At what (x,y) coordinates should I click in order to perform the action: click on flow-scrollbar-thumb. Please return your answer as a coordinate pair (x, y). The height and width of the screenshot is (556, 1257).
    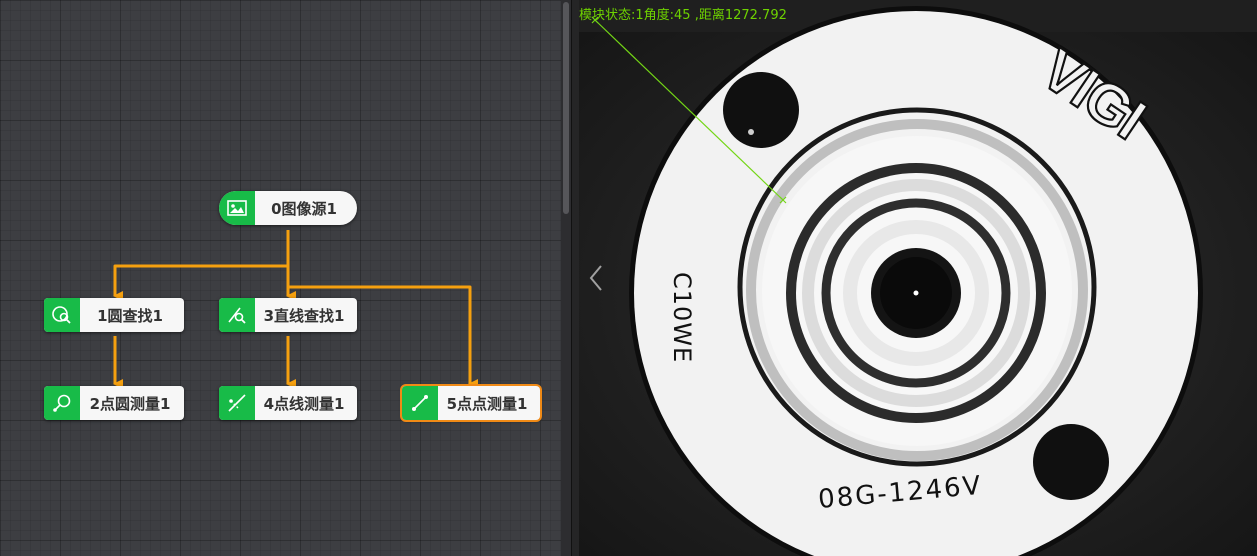
    Looking at the image, I should click on (566, 108).